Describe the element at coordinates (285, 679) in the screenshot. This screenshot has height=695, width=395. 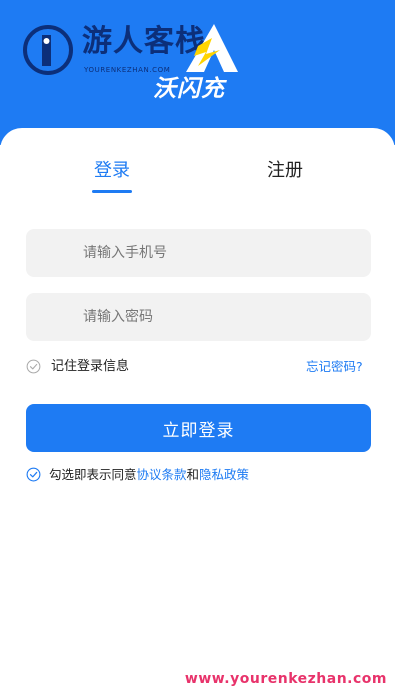
I see `footer-watermark-url: www.yourenkezhan.com` at that location.